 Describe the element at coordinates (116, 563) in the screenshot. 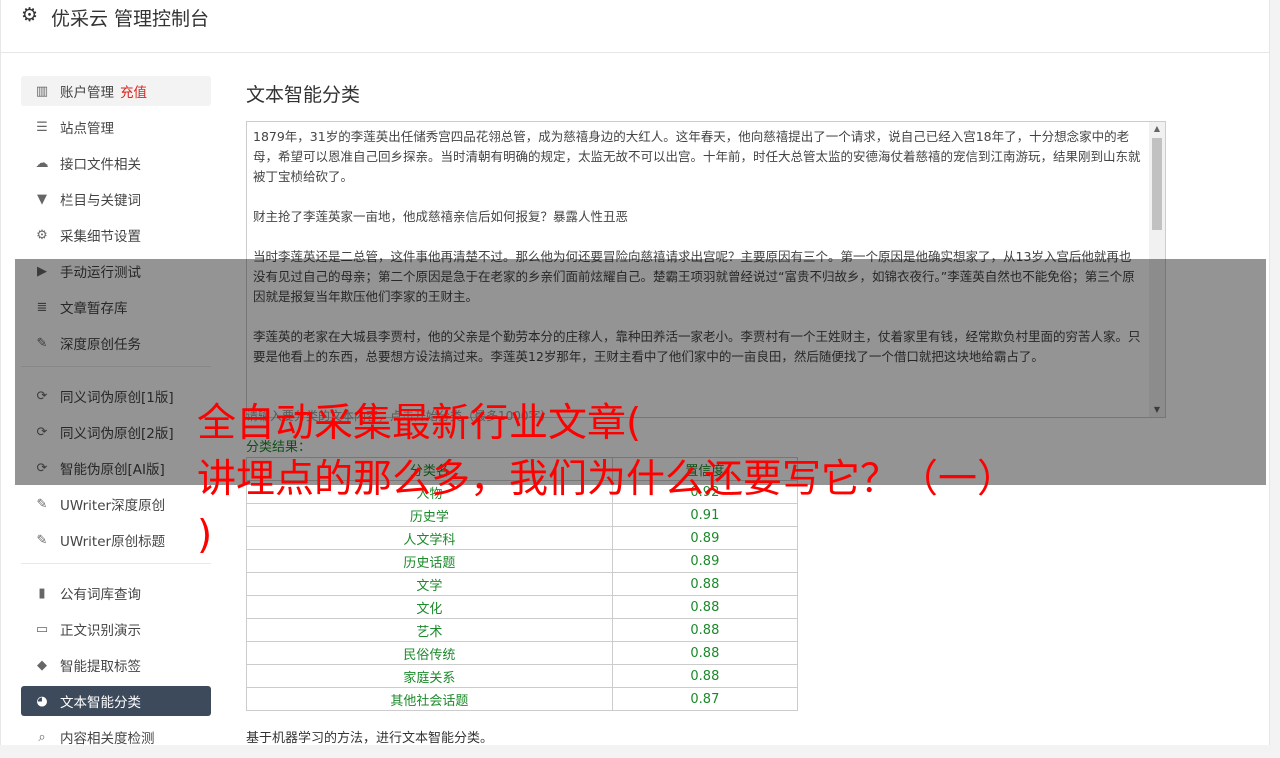

I see `sidebar-divider` at that location.